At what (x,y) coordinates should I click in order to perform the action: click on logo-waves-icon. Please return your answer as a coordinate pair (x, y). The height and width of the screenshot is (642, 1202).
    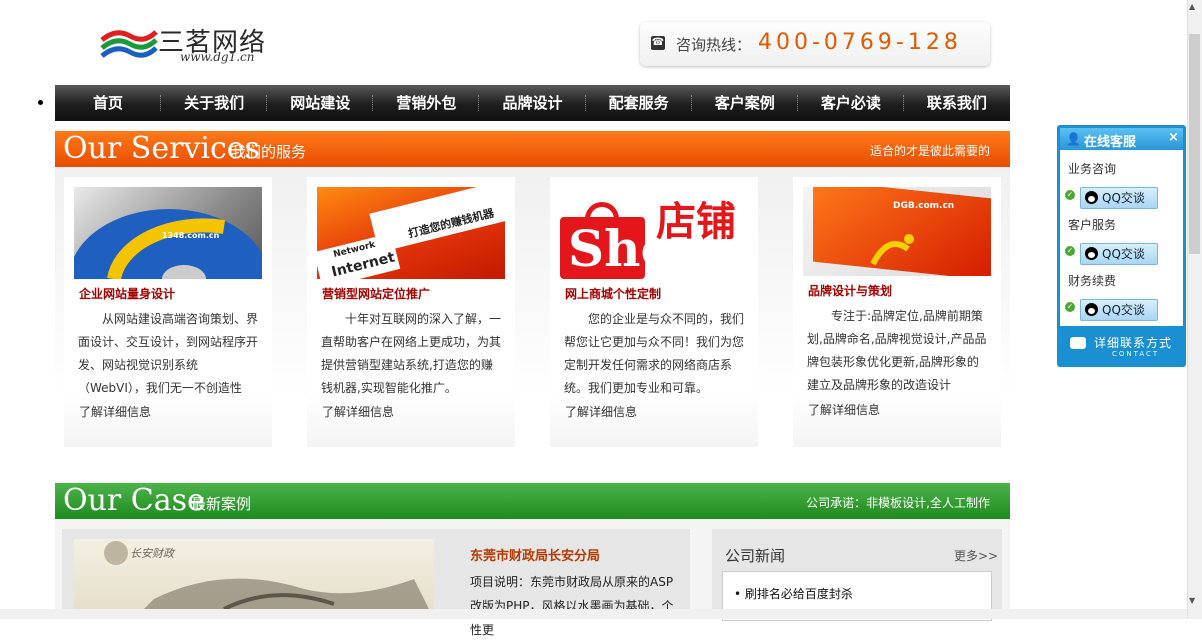
    Looking at the image, I should click on (129, 44).